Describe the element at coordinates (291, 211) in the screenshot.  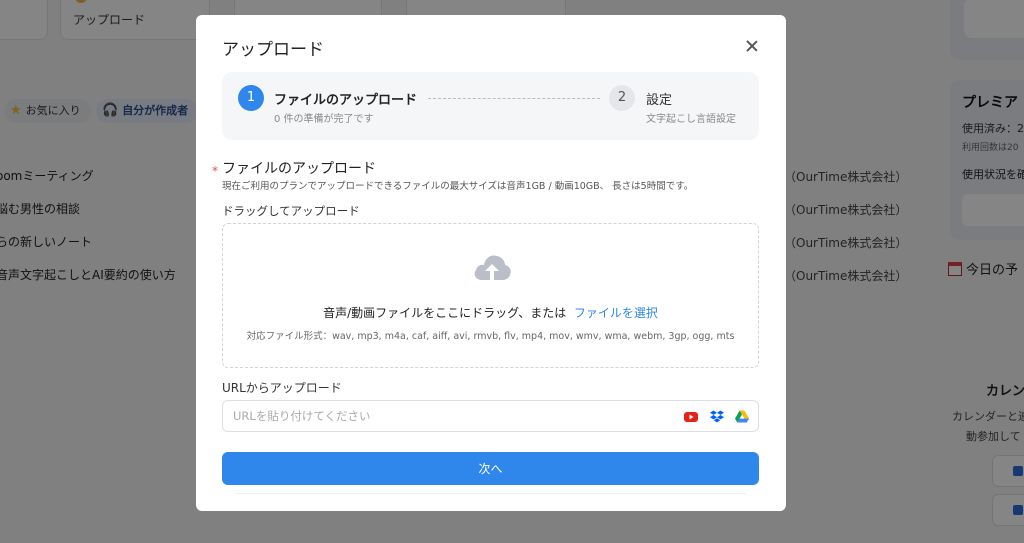
I see `drag-upload-label: ドラッグしてアップロード` at that location.